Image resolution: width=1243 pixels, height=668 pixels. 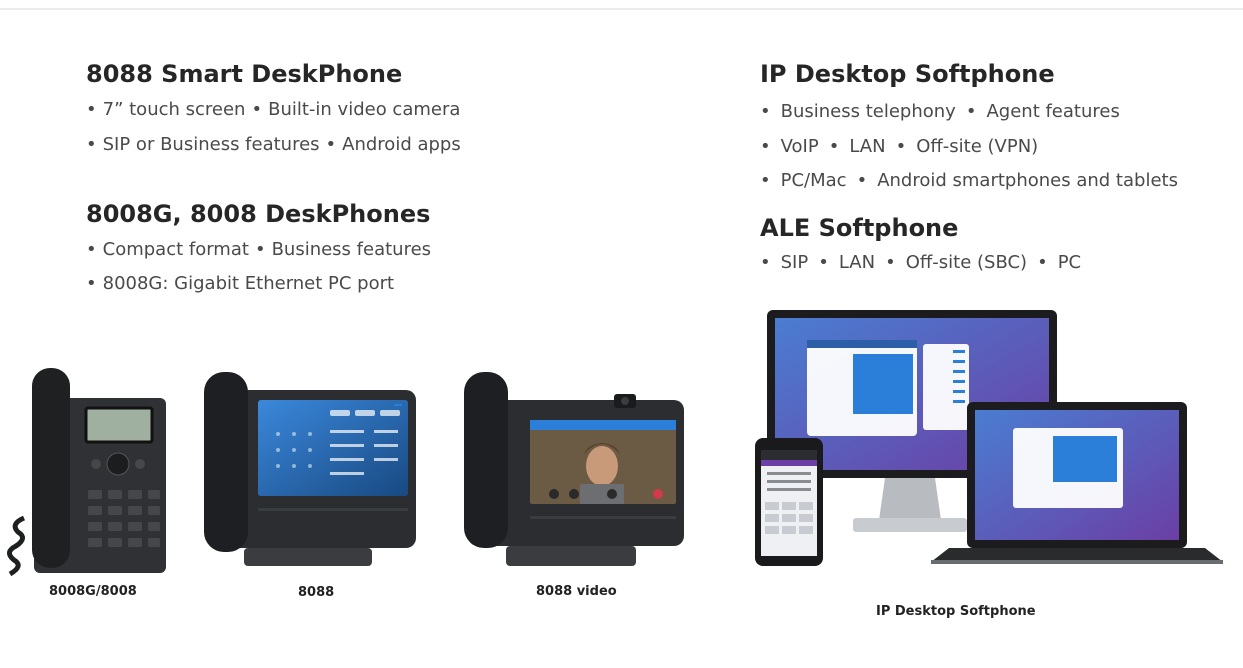 I want to click on feature-text: SIP, so click(x=794, y=262).